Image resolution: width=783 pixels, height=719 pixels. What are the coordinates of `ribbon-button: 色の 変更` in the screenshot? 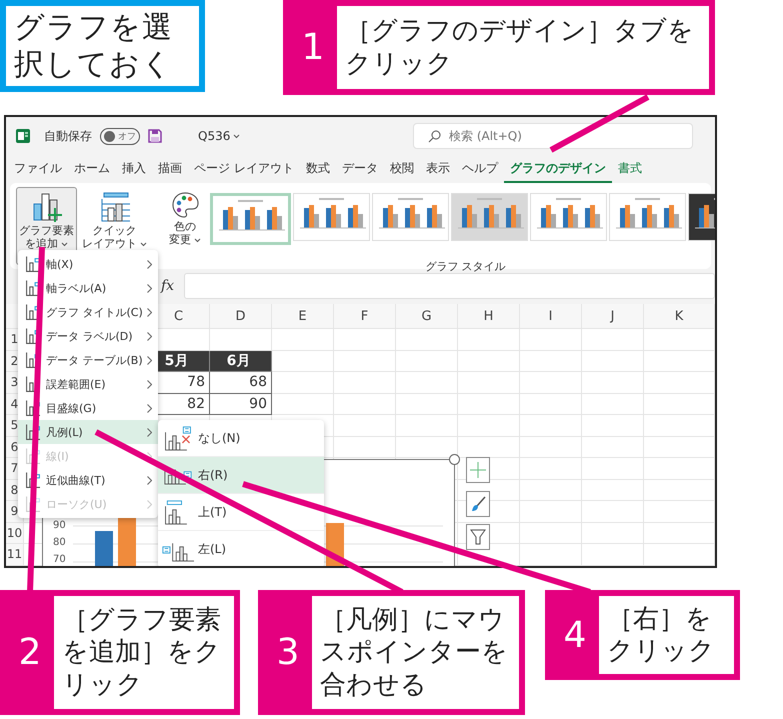 It's located at (185, 218).